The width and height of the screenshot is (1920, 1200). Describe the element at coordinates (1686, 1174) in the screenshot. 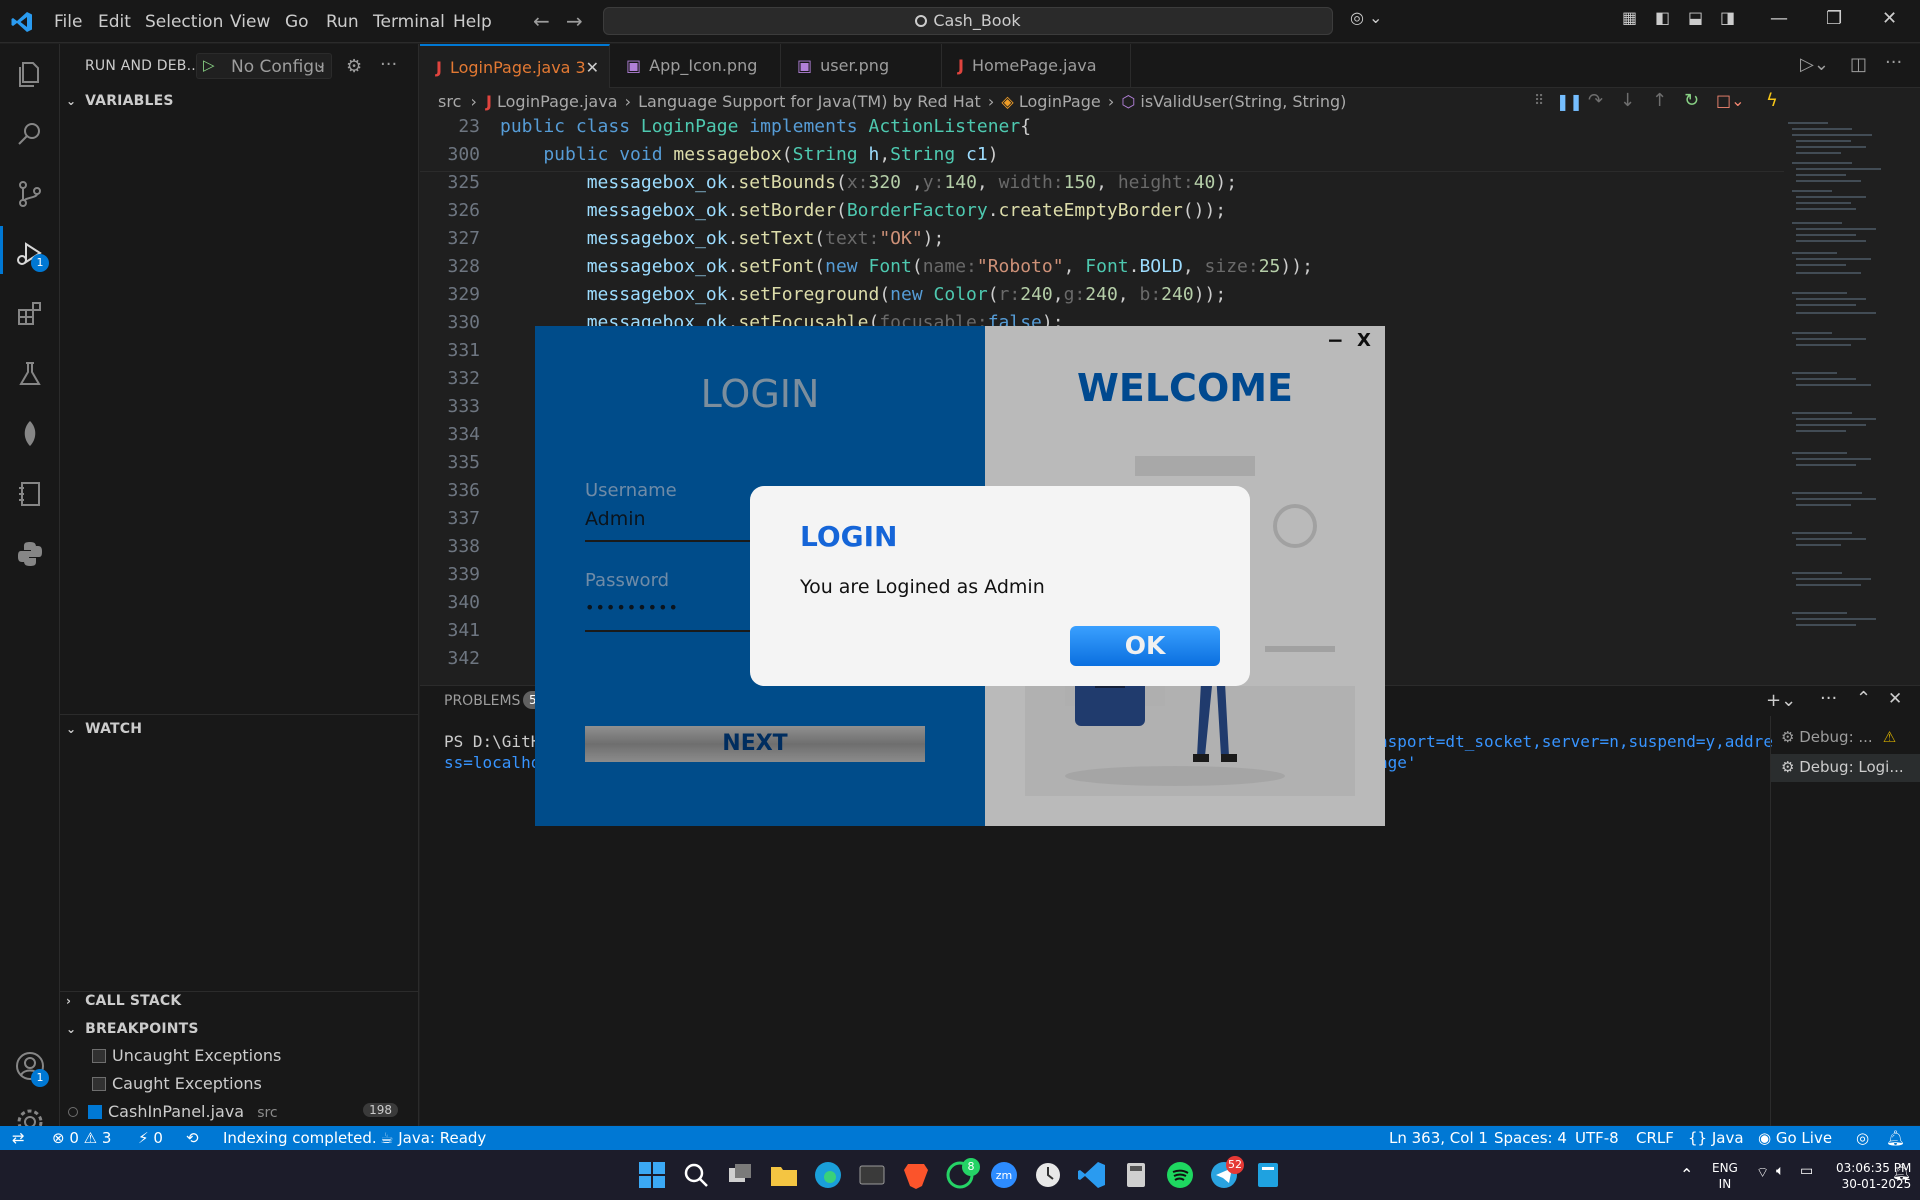

I see `show-hidden-icons-icon: ⌃` at that location.